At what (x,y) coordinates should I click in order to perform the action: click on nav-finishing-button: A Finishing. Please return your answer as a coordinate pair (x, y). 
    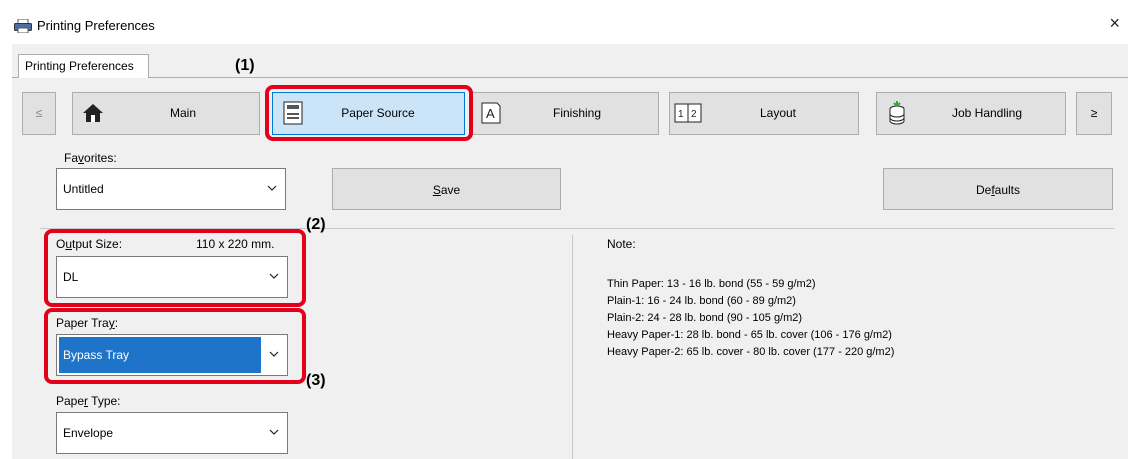
    Looking at the image, I should click on (565, 113).